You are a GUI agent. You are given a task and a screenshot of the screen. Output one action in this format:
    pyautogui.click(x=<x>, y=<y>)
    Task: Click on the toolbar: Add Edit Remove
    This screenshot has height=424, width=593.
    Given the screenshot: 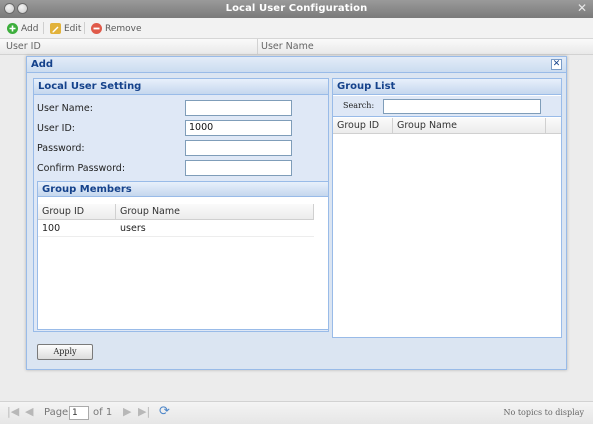 What is the action you would take?
    pyautogui.click(x=296, y=28)
    